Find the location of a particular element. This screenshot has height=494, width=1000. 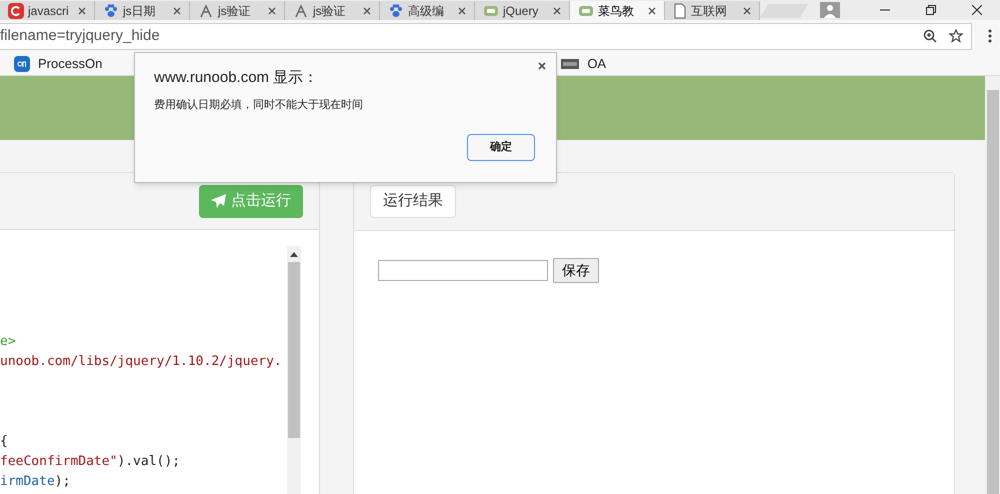

code-line: { is located at coordinates (4, 442).